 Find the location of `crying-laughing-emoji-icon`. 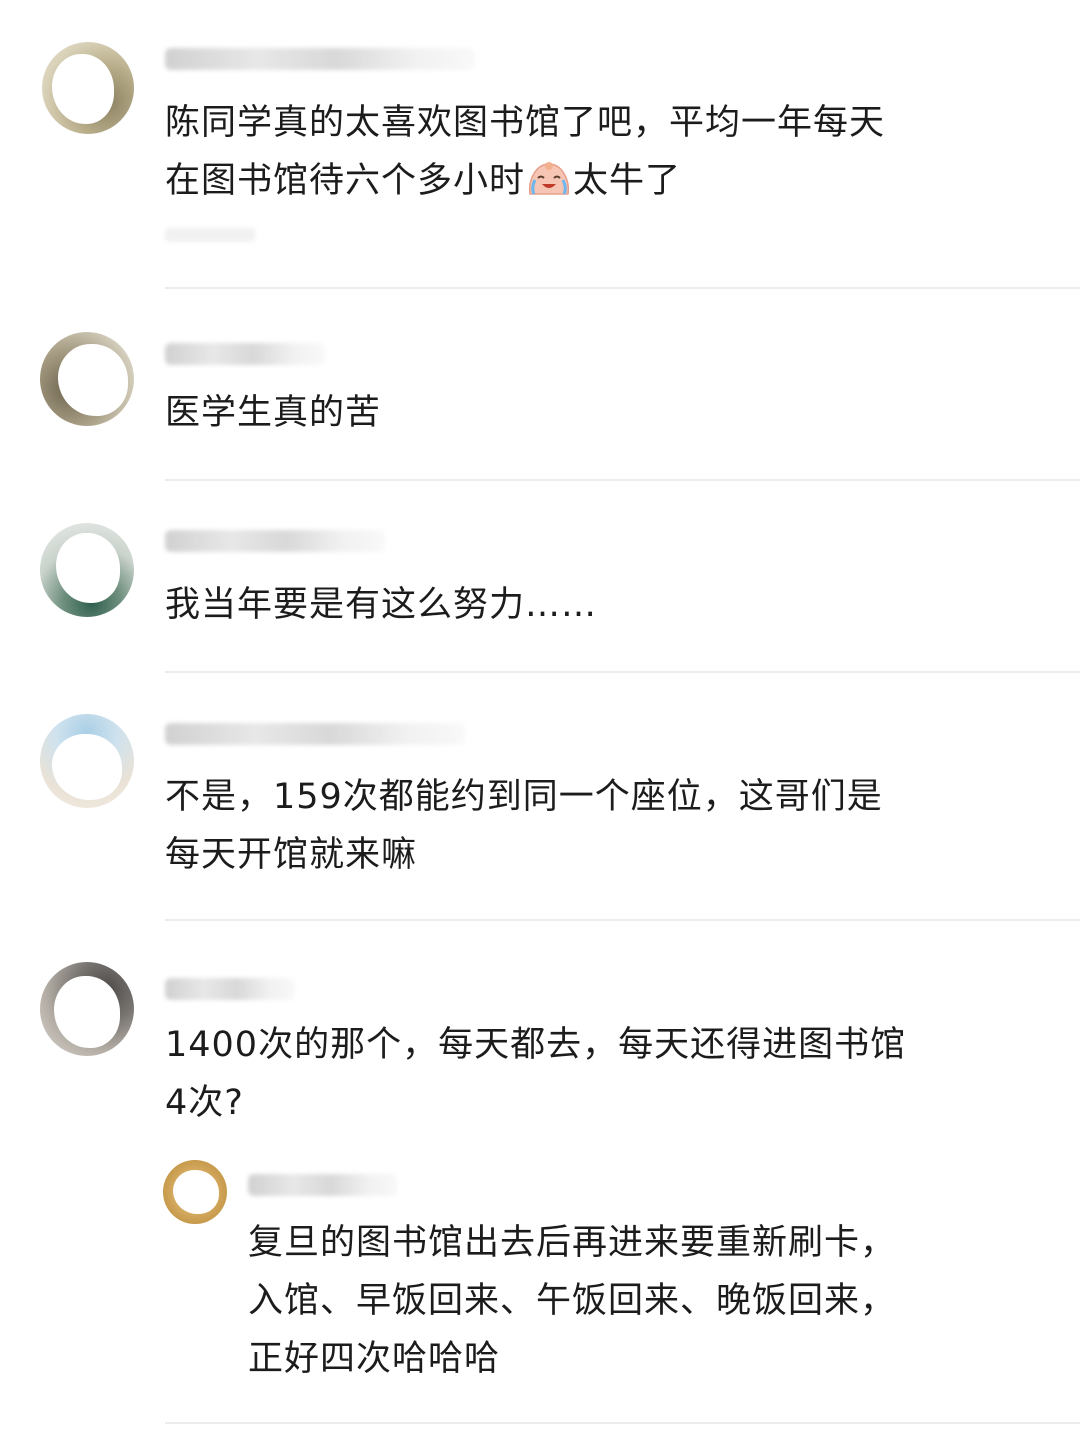

crying-laughing-emoji-icon is located at coordinates (549, 178).